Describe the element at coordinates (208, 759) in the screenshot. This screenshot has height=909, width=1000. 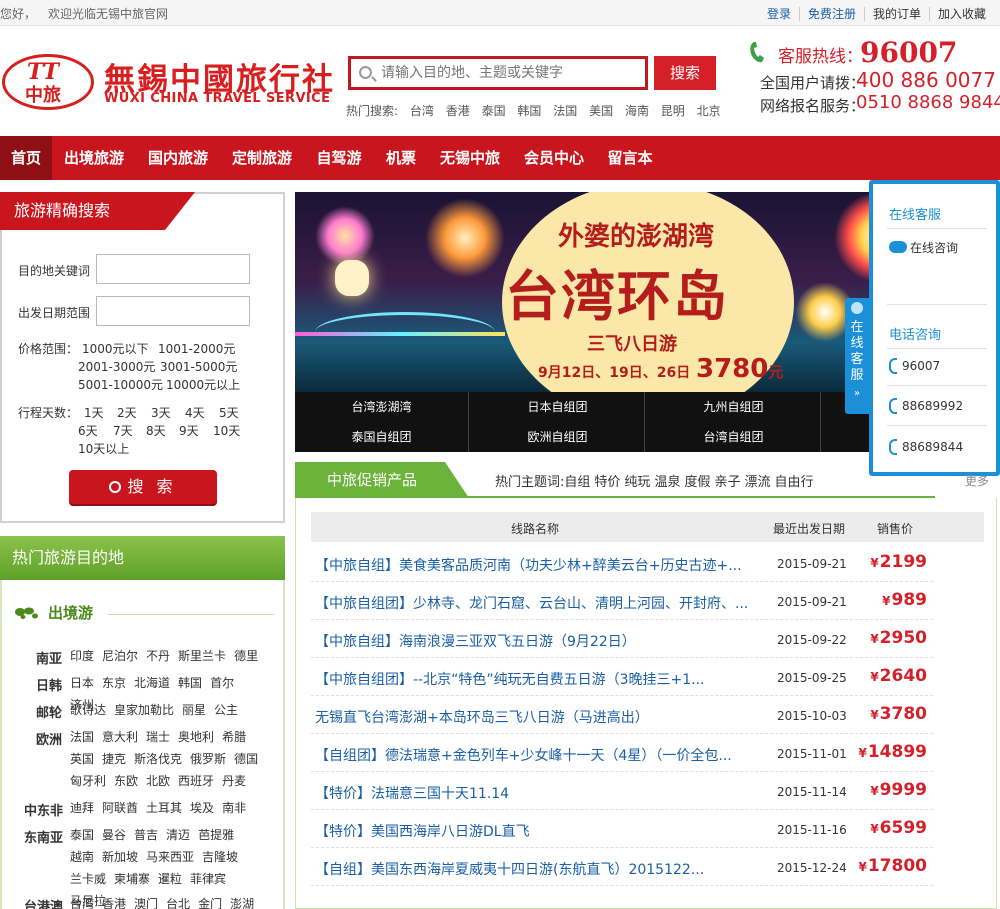
I see `place-link: 俄罗斯` at that location.